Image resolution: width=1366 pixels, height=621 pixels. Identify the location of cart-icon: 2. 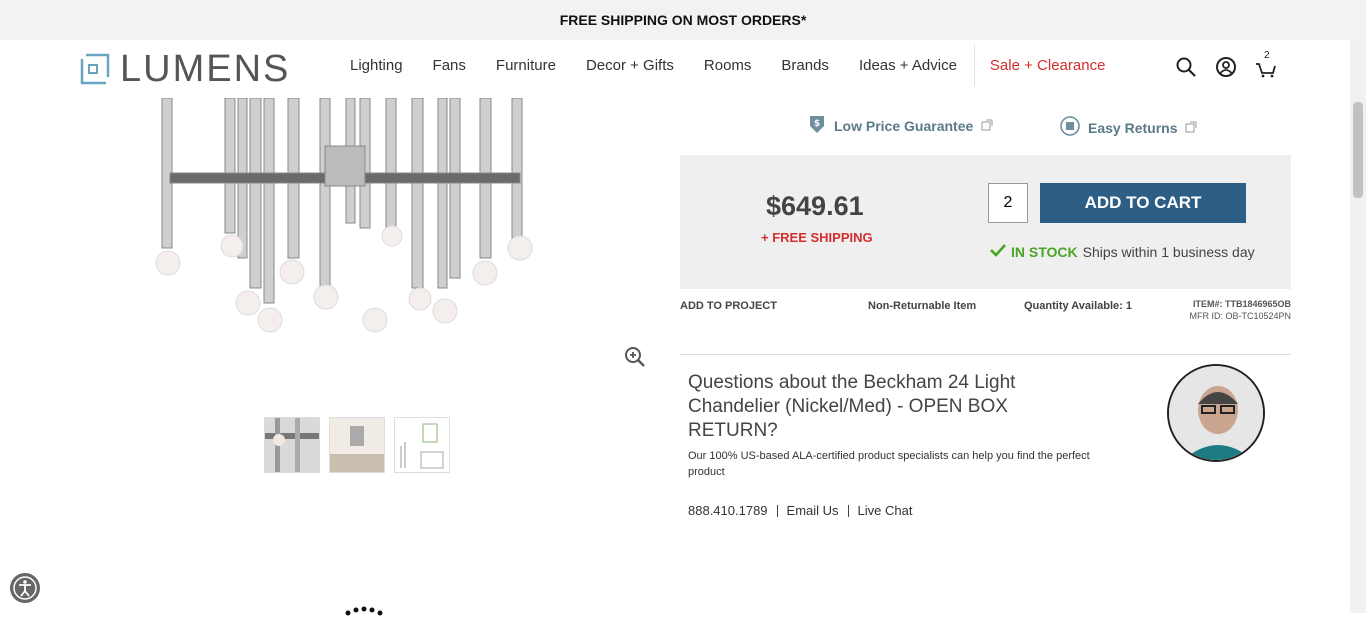
(1266, 64).